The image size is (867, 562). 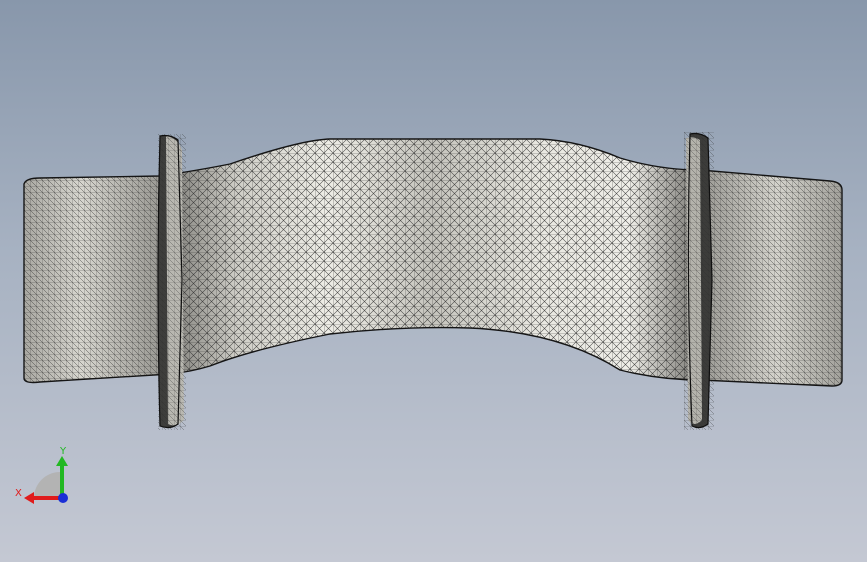 What do you see at coordinates (171, 282) in the screenshot?
I see `left-flange` at bounding box center [171, 282].